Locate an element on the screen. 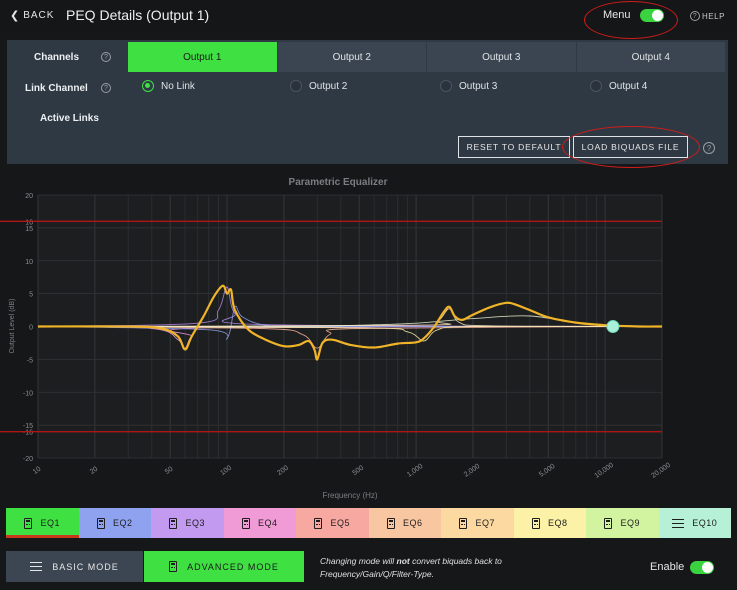 The height and width of the screenshot is (590, 737). handle-layer is located at coordinates (613, 326).